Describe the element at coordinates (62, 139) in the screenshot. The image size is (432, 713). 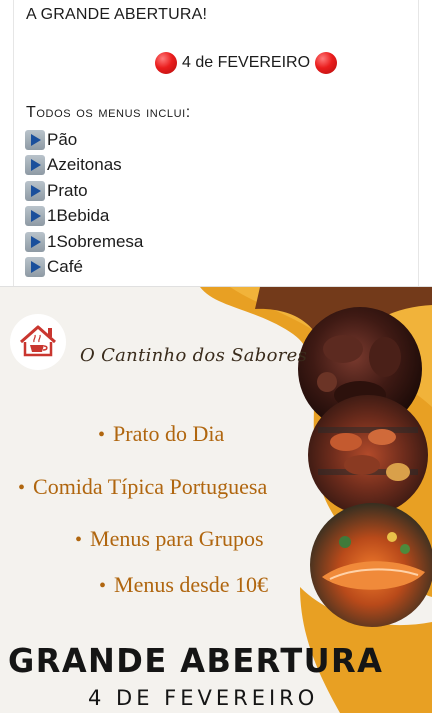
I see `menu-item-label: Pão` at that location.